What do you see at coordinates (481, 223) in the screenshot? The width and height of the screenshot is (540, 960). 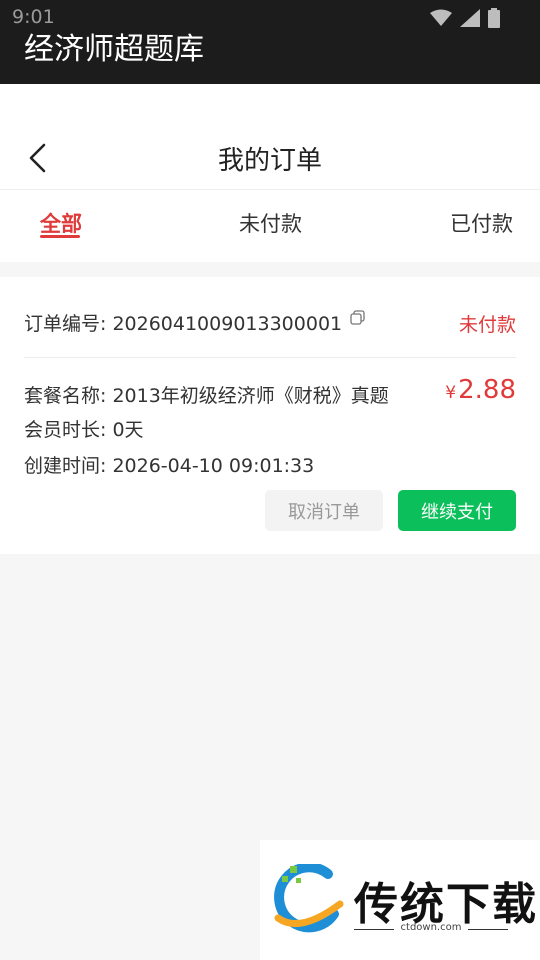 I see `tab-paid: 已付款` at bounding box center [481, 223].